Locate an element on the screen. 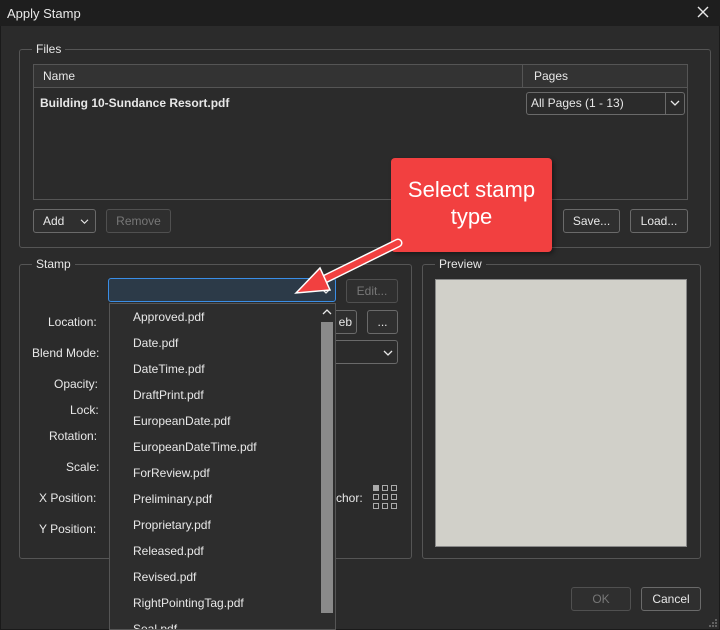  add-button: Add is located at coordinates (64, 221).